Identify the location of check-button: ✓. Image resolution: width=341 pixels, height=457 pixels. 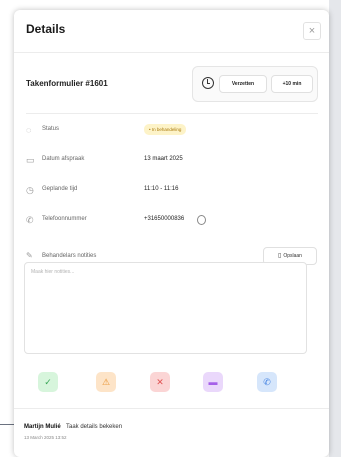
(48, 382).